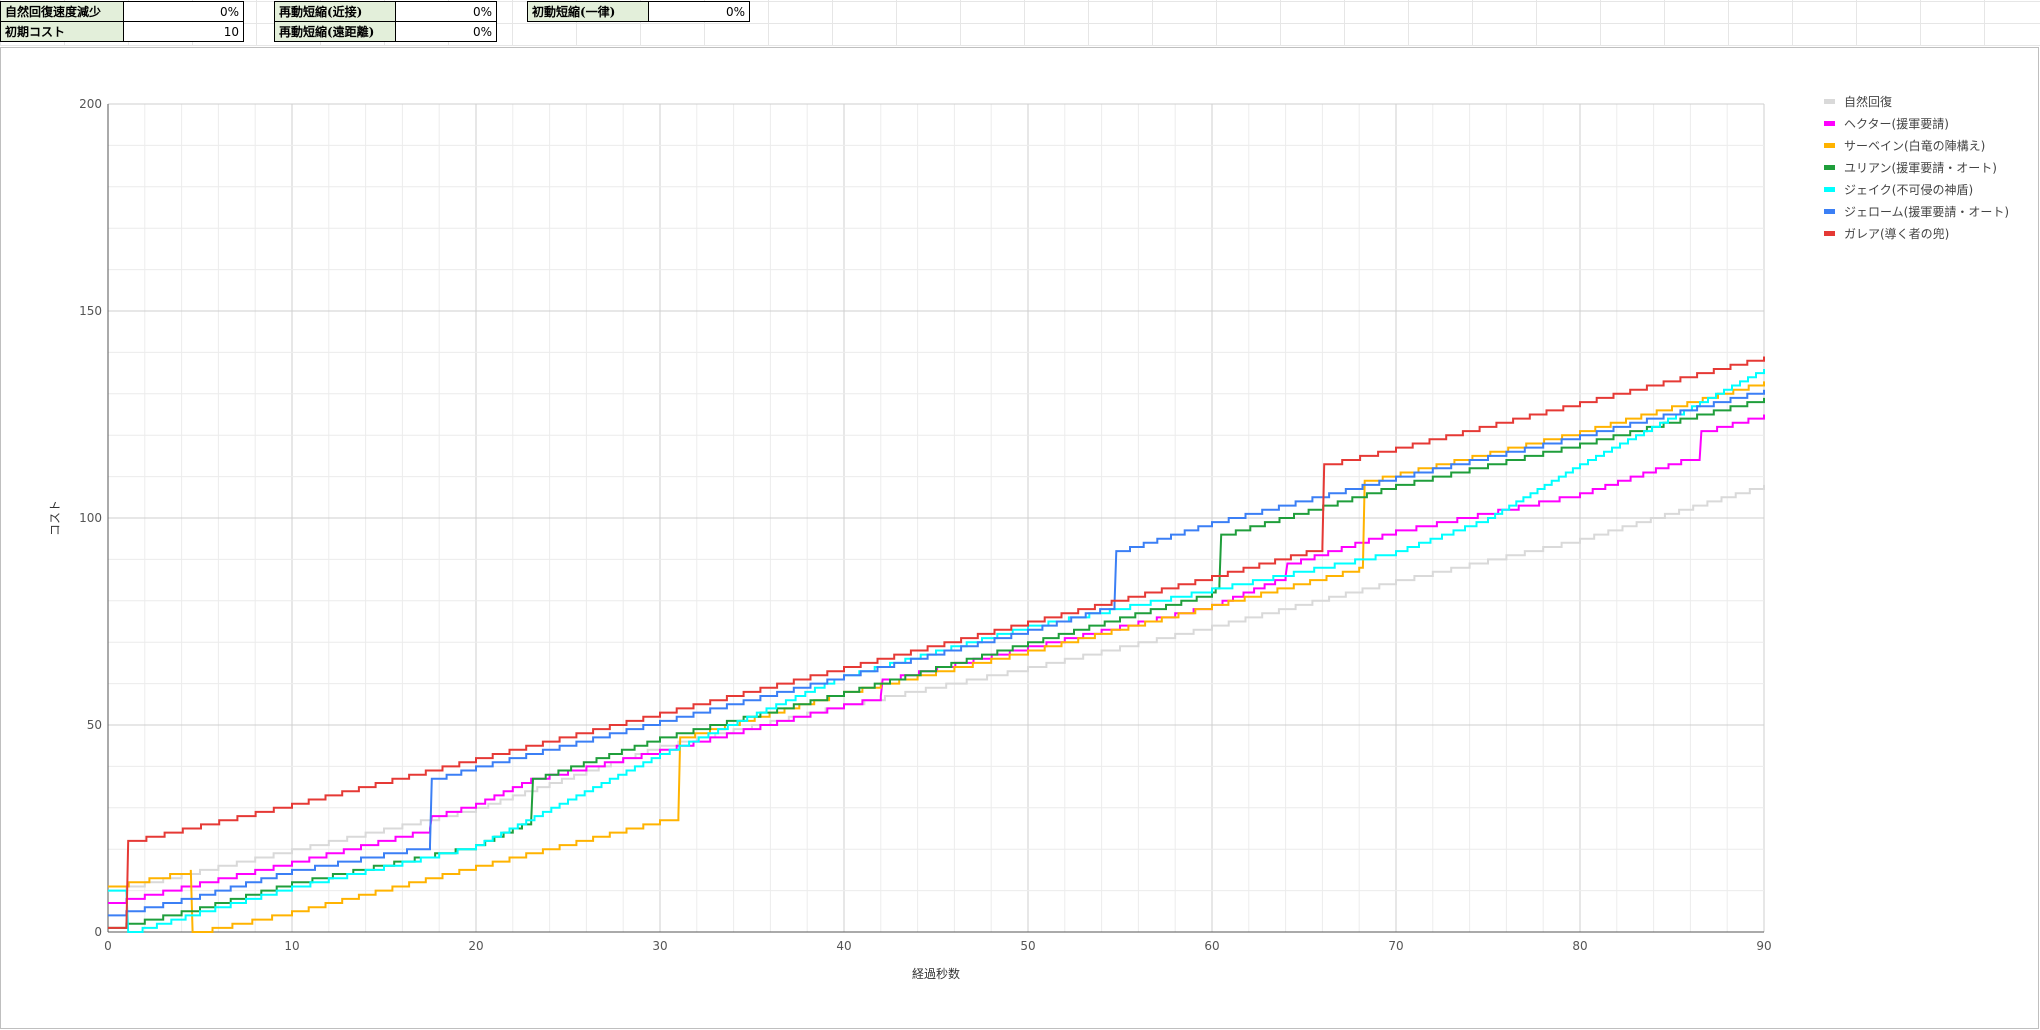  I want to click on x-tick-label: 60, so click(1211, 946).